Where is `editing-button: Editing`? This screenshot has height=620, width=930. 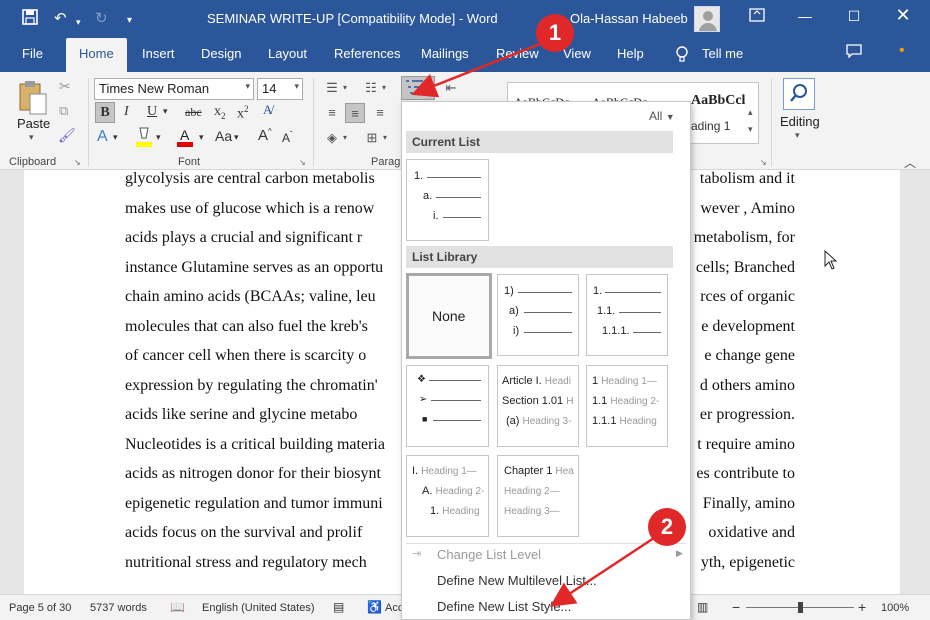
editing-button: Editing is located at coordinates (800, 121).